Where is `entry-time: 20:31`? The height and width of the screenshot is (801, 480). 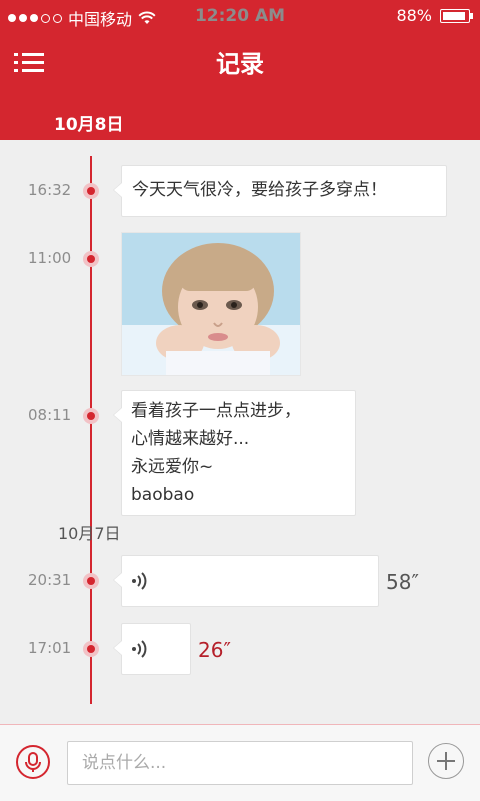 entry-time: 20:31 is located at coordinates (50, 580).